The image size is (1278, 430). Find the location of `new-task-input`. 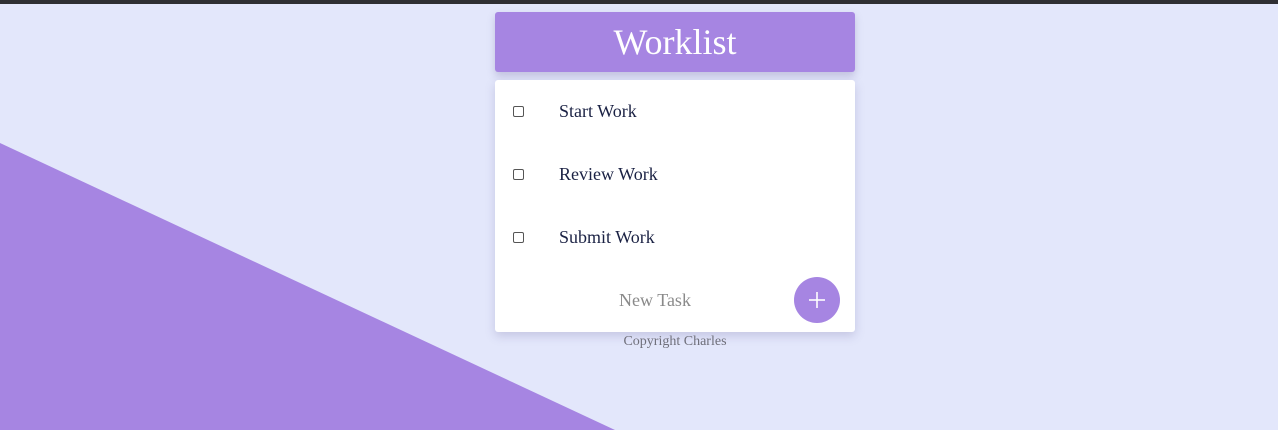

new-task-input is located at coordinates (655, 300).